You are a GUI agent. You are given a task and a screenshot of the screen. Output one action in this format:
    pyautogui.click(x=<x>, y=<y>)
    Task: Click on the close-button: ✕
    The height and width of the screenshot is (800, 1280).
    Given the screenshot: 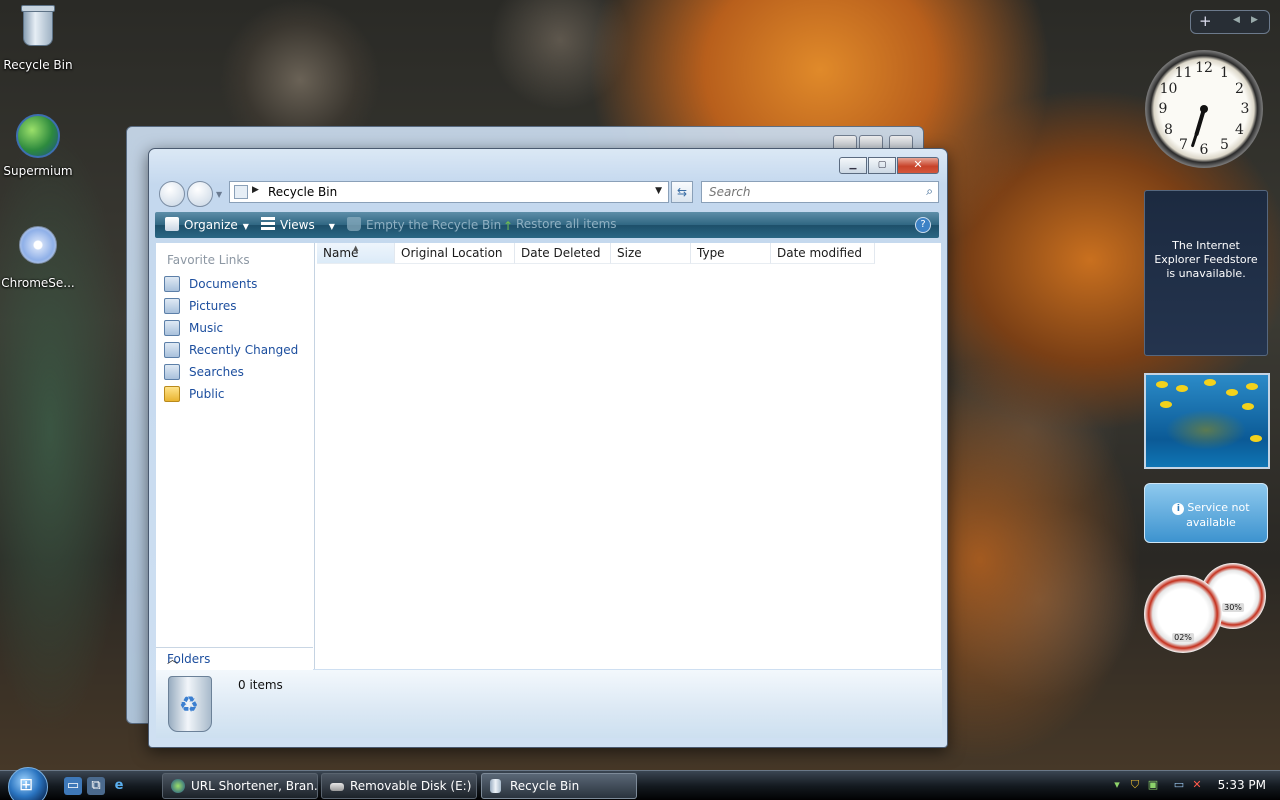 What is the action you would take?
    pyautogui.click(x=918, y=165)
    